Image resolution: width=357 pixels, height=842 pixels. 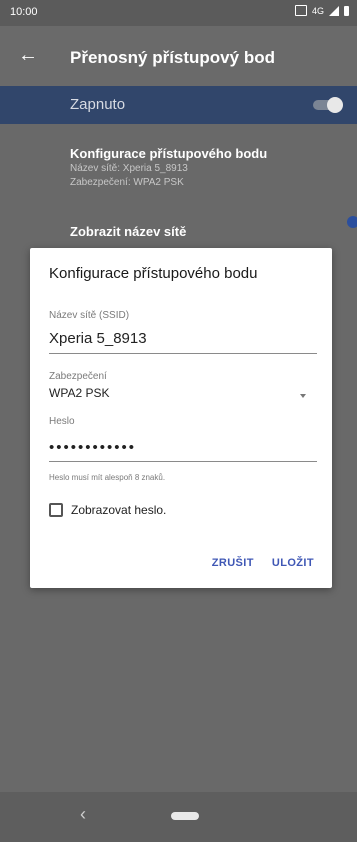 What do you see at coordinates (56, 510) in the screenshot?
I see `show-password-checkbox` at bounding box center [56, 510].